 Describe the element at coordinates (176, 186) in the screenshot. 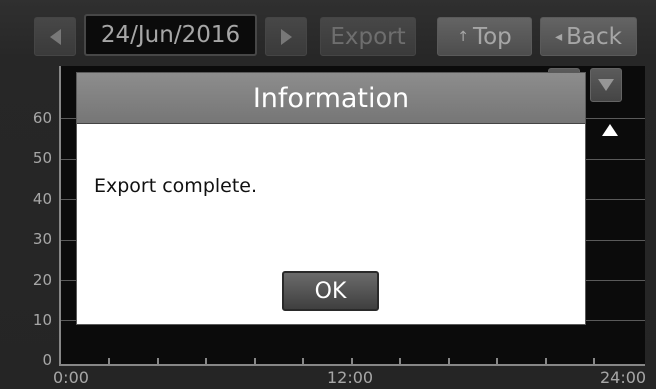

I see `dialog-message: Export complete.` at that location.